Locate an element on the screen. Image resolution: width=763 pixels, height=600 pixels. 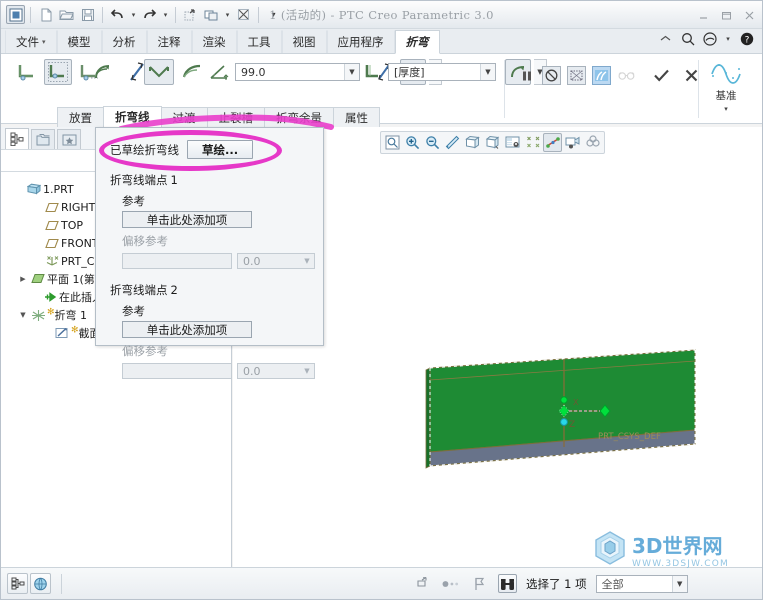
datum-label: 基准 is located at coordinates (726, 96).